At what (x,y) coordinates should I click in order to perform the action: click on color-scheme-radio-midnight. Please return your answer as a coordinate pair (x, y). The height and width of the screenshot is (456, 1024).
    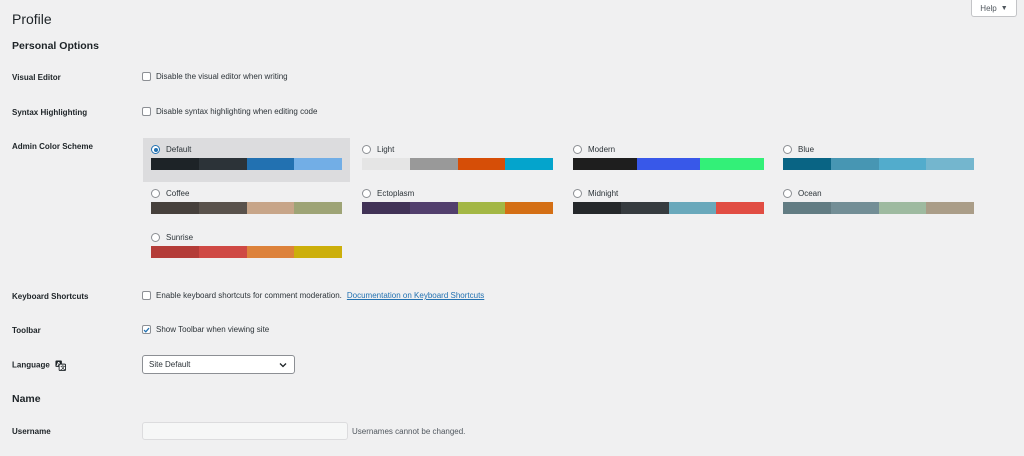
    Looking at the image, I should click on (577, 193).